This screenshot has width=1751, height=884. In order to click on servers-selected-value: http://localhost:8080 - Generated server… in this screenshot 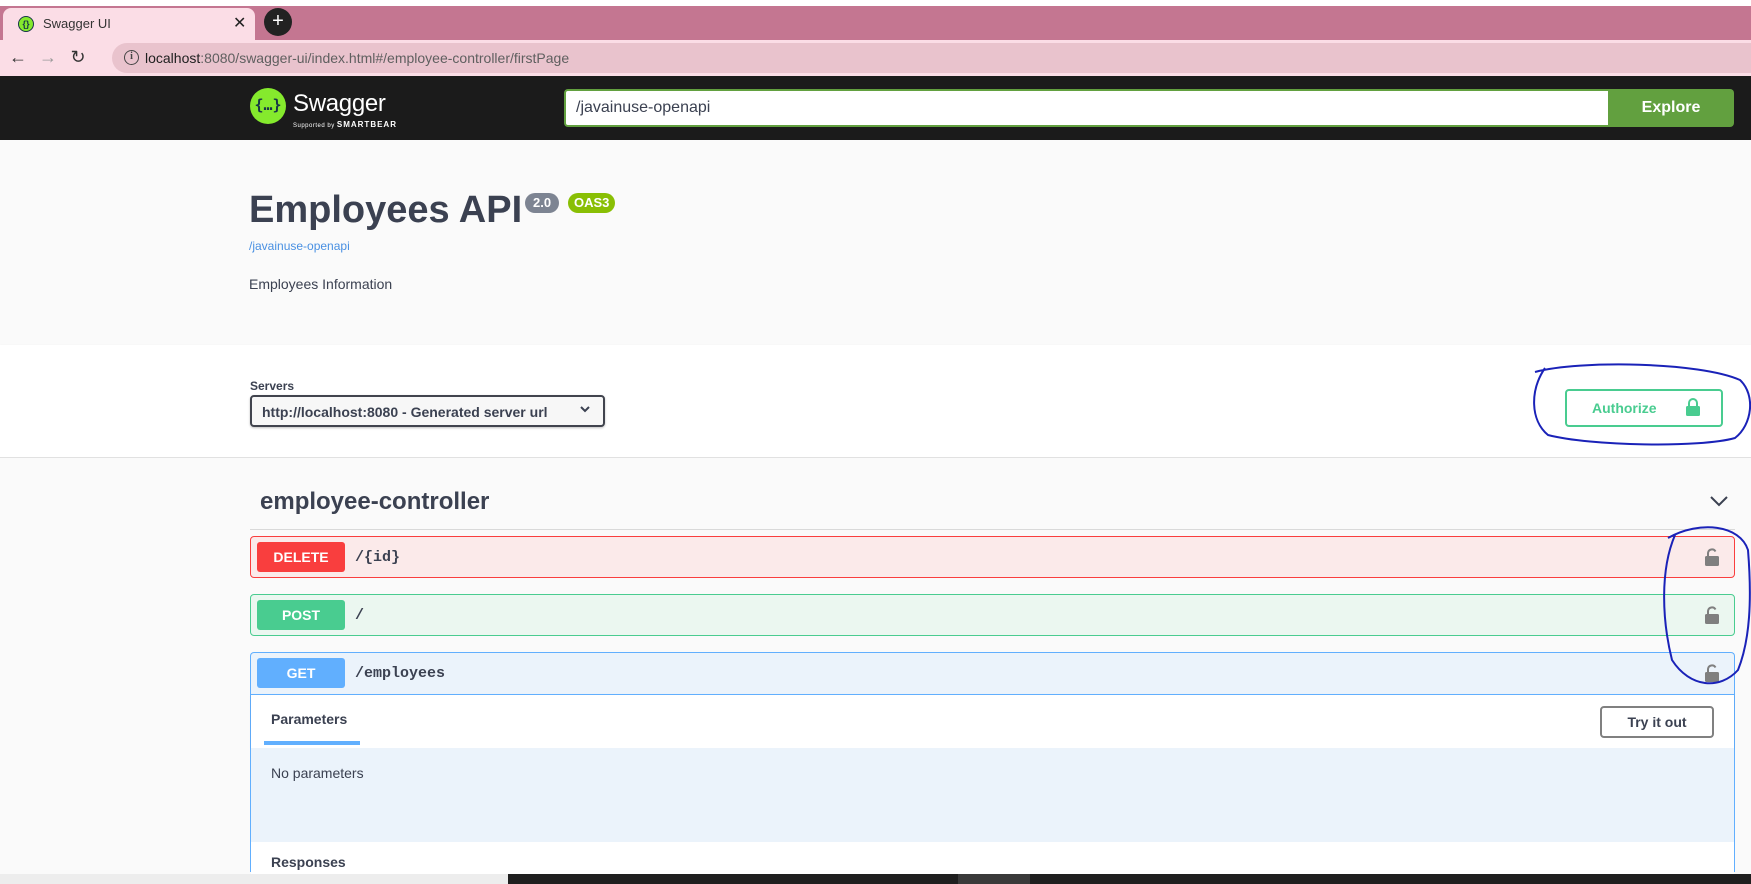, I will do `click(405, 412)`.